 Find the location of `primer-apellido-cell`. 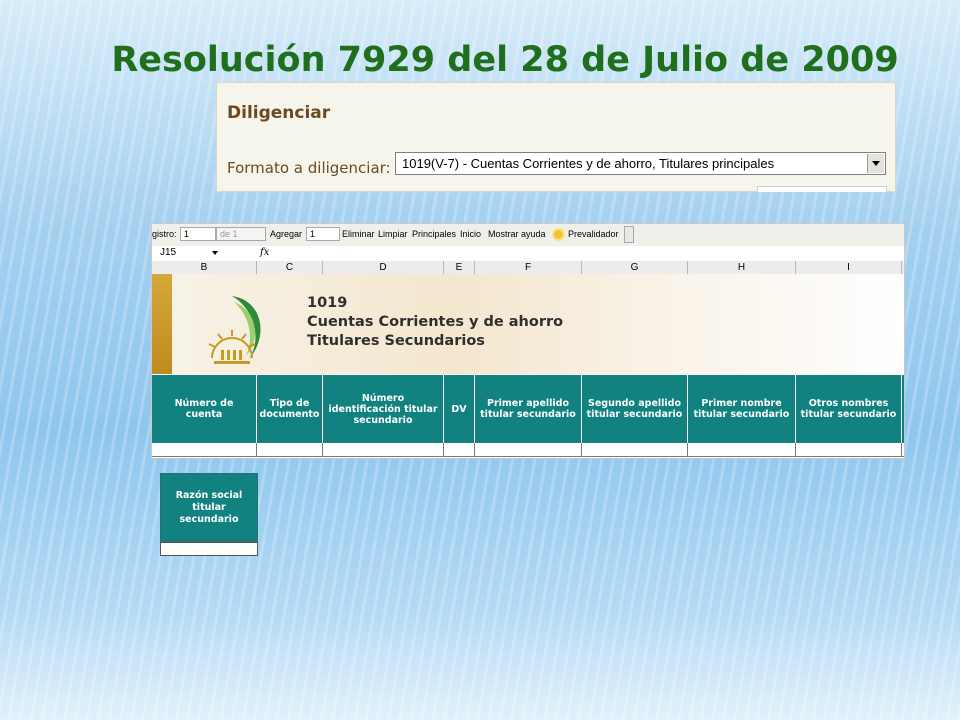

primer-apellido-cell is located at coordinates (528, 449).